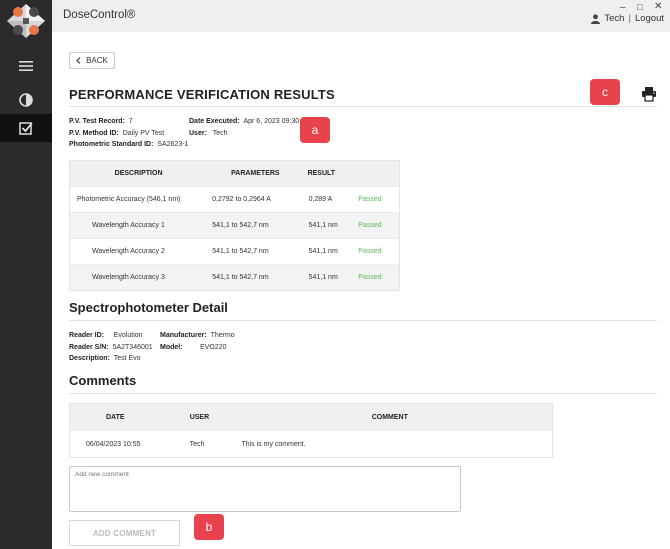 This screenshot has width=670, height=549. Describe the element at coordinates (639, 7) in the screenshot. I see `maximize-button: □` at that location.